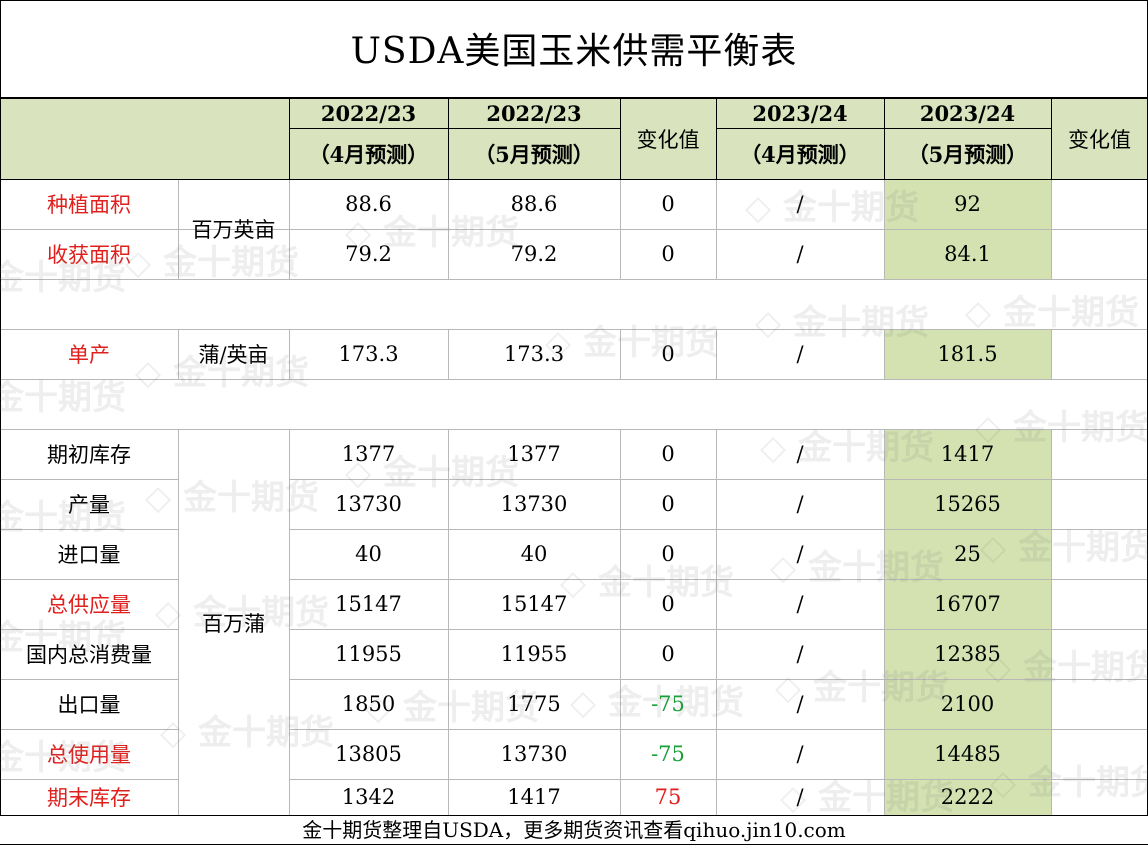  What do you see at coordinates (1099, 139) in the screenshot?
I see `header-change2: 变化值` at bounding box center [1099, 139].